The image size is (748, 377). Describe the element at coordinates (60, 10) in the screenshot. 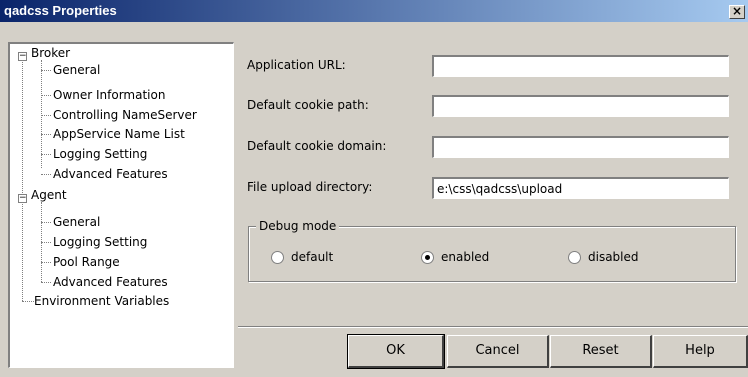

I see `window-title: qadcss Properties` at that location.